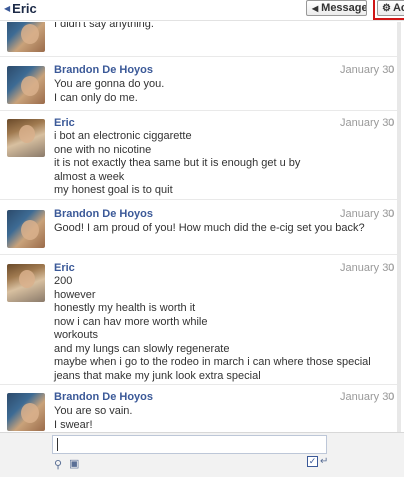 The width and height of the screenshot is (404, 477). Describe the element at coordinates (73, 424) in the screenshot. I see `message-line: I swear!` at that location.